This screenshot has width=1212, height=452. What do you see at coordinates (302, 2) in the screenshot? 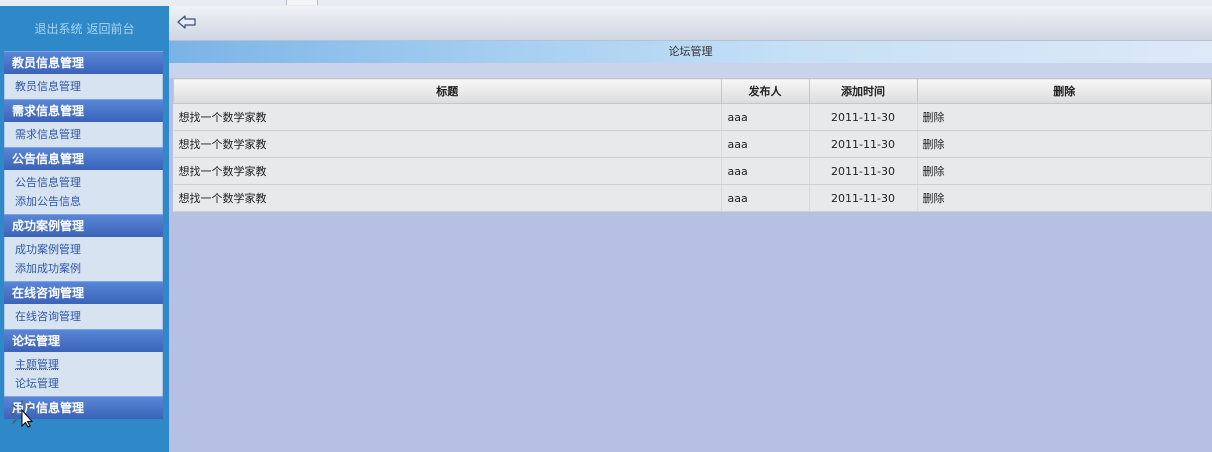
I see `browser-tab-stub` at bounding box center [302, 2].